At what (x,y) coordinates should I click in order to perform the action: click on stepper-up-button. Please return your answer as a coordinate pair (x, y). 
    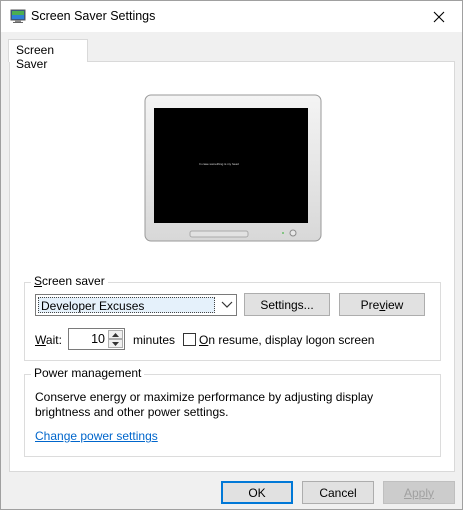
    Looking at the image, I should click on (115, 334).